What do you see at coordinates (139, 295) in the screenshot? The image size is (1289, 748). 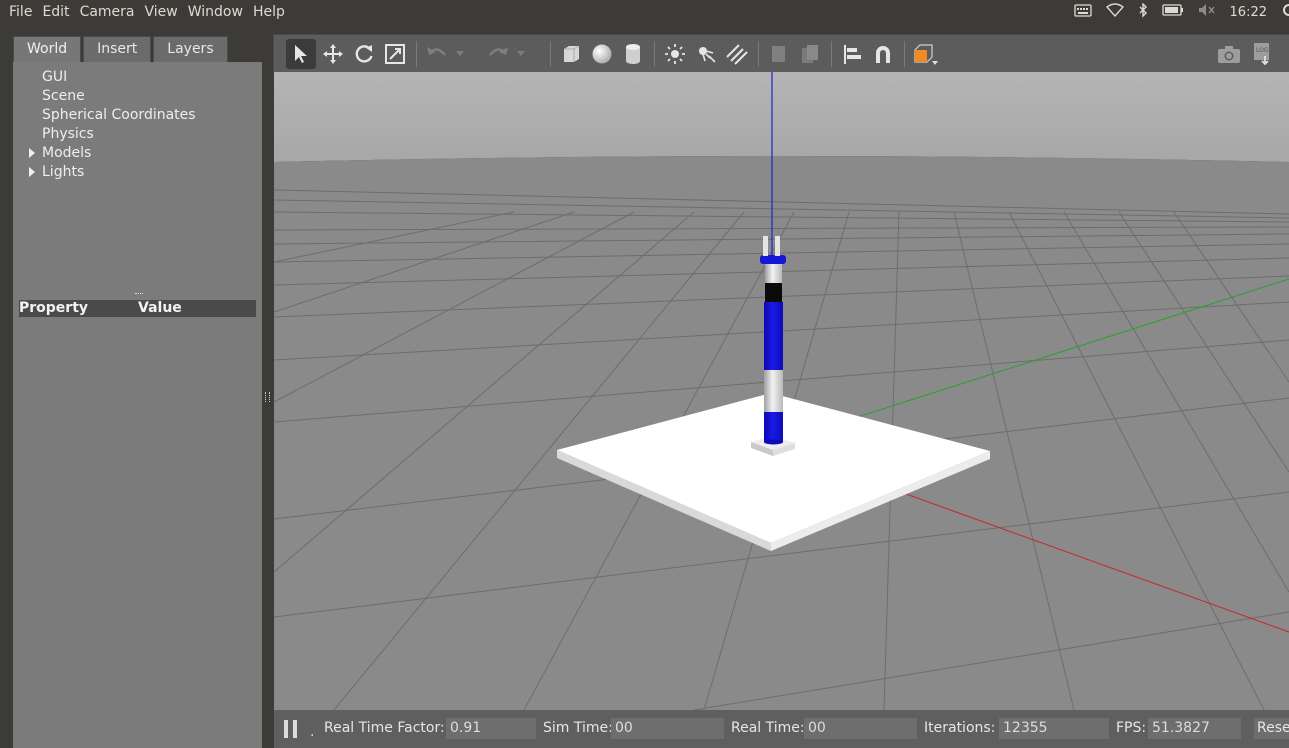 I see `splitter-handle` at bounding box center [139, 295].